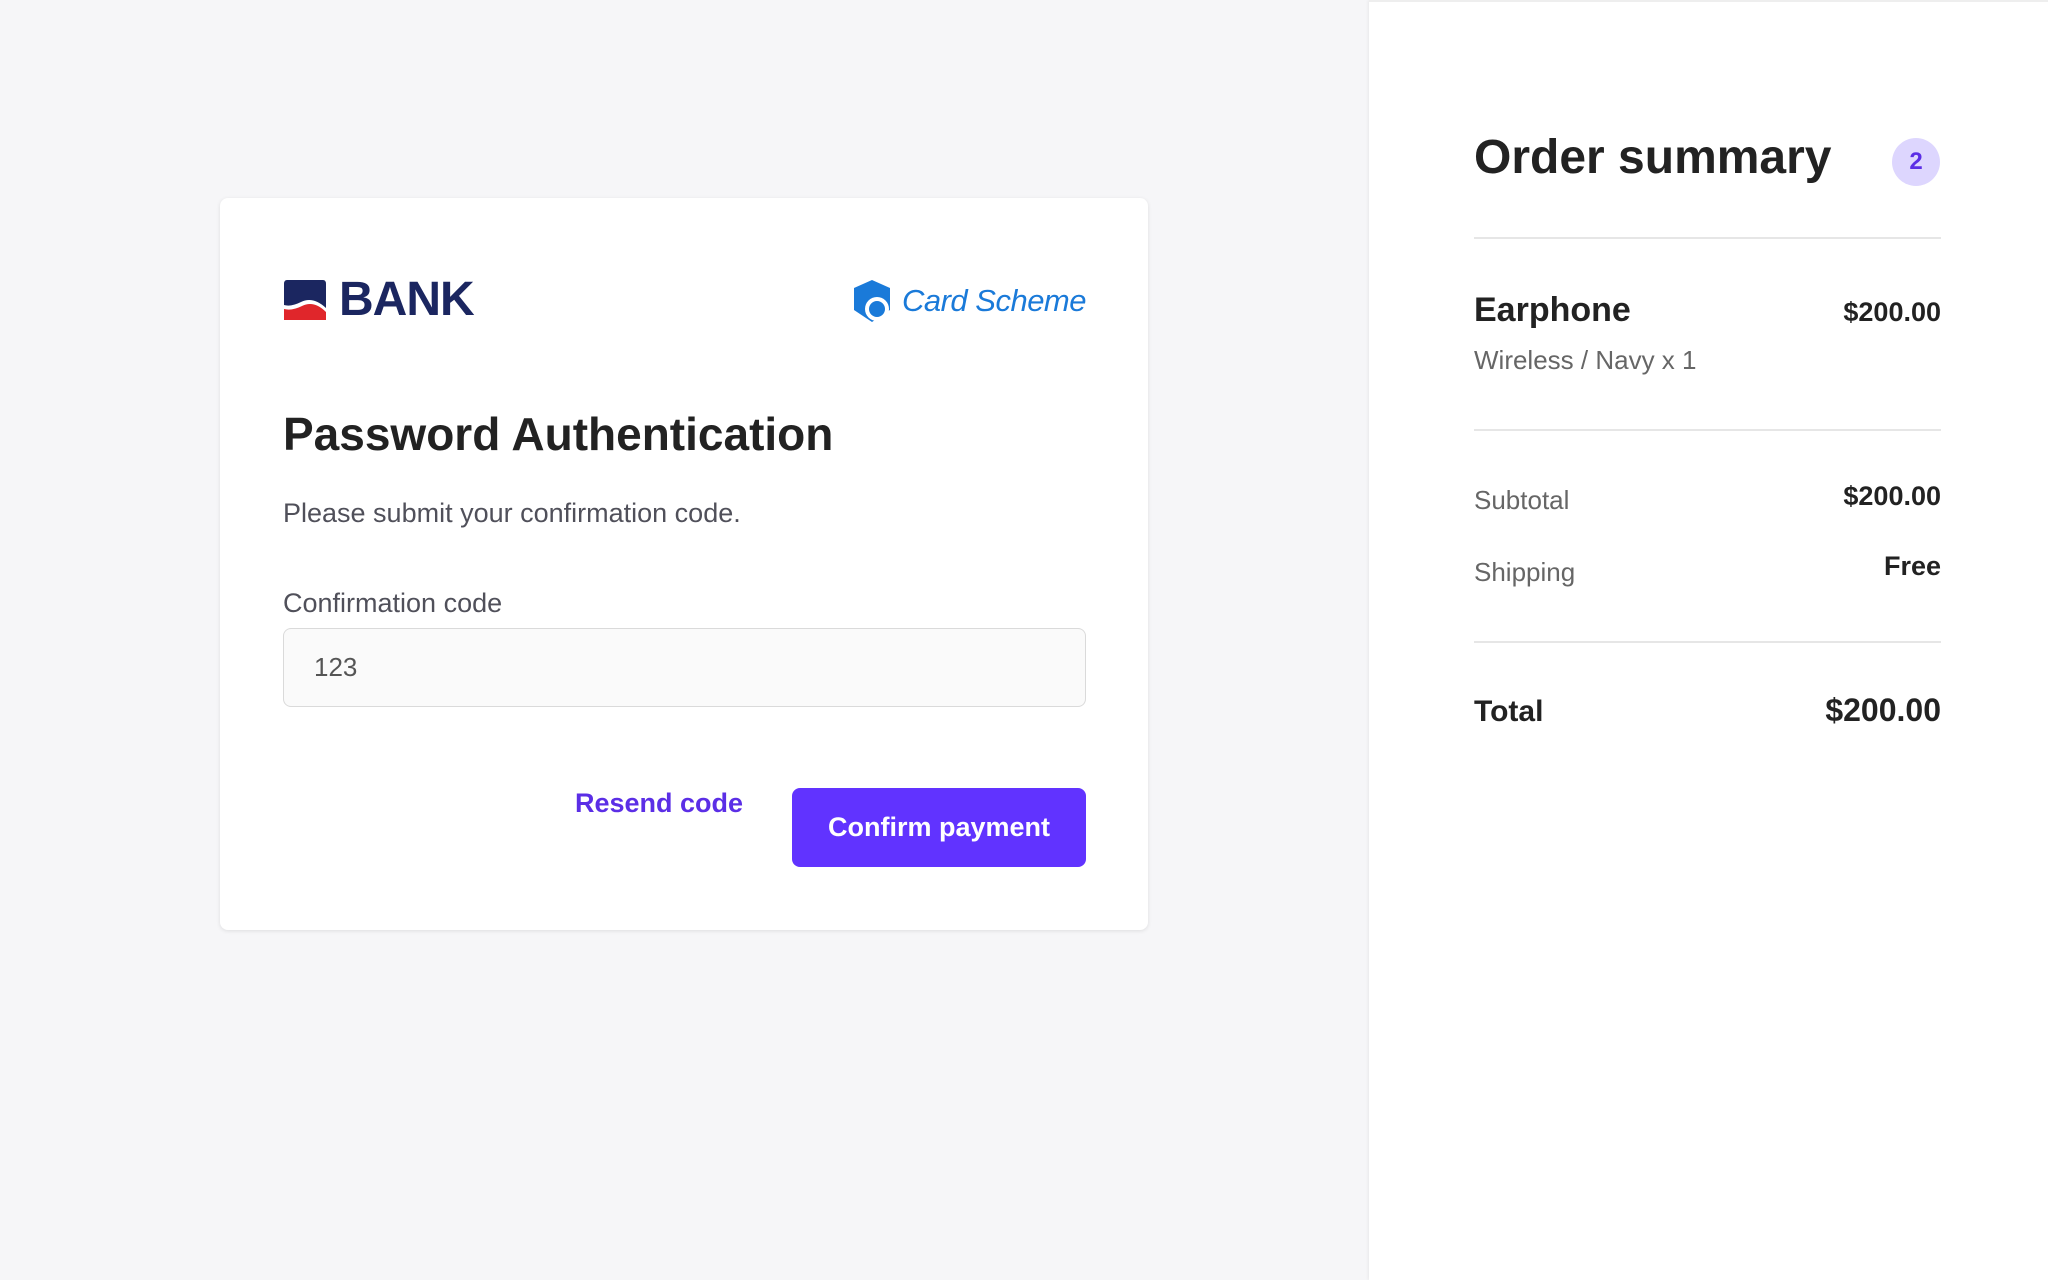 The width and height of the screenshot is (2048, 1280). Describe the element at coordinates (407, 299) in the screenshot. I see `bank-name: BANK` at that location.